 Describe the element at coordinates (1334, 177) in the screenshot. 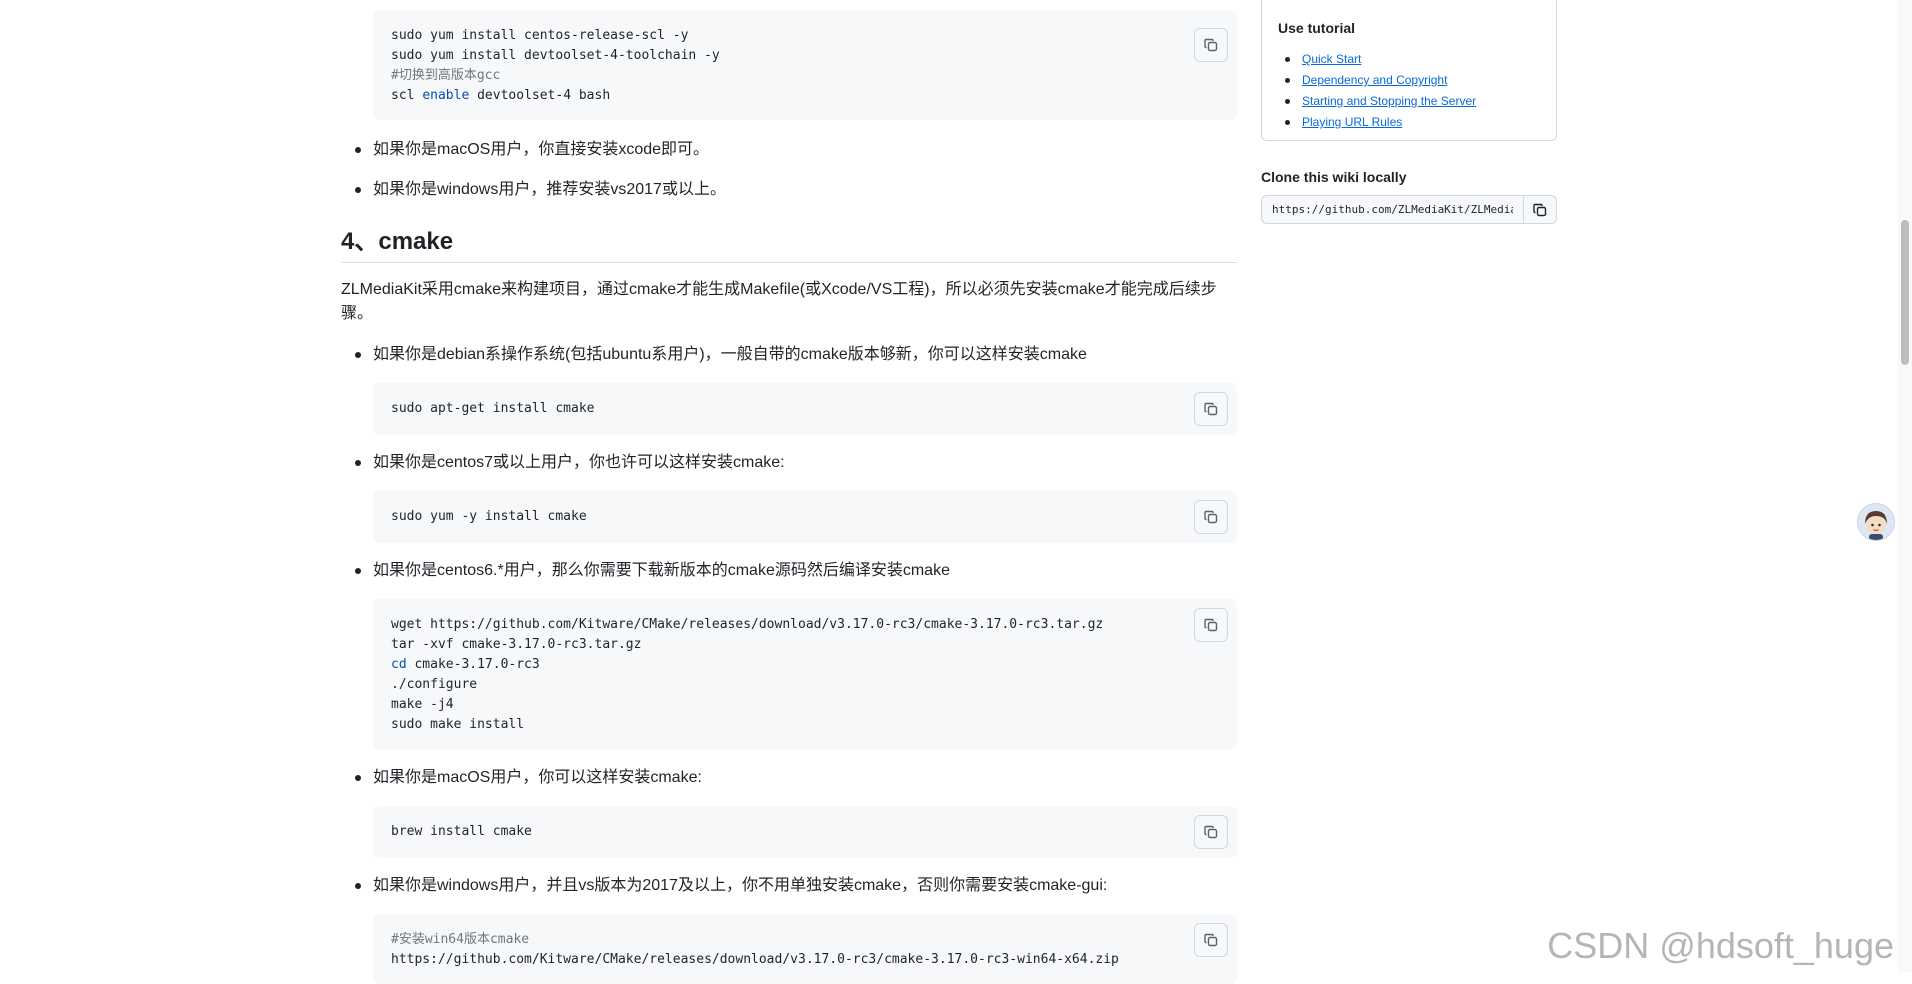

I see `clone-wiki-title: Clone this wiki locally` at that location.